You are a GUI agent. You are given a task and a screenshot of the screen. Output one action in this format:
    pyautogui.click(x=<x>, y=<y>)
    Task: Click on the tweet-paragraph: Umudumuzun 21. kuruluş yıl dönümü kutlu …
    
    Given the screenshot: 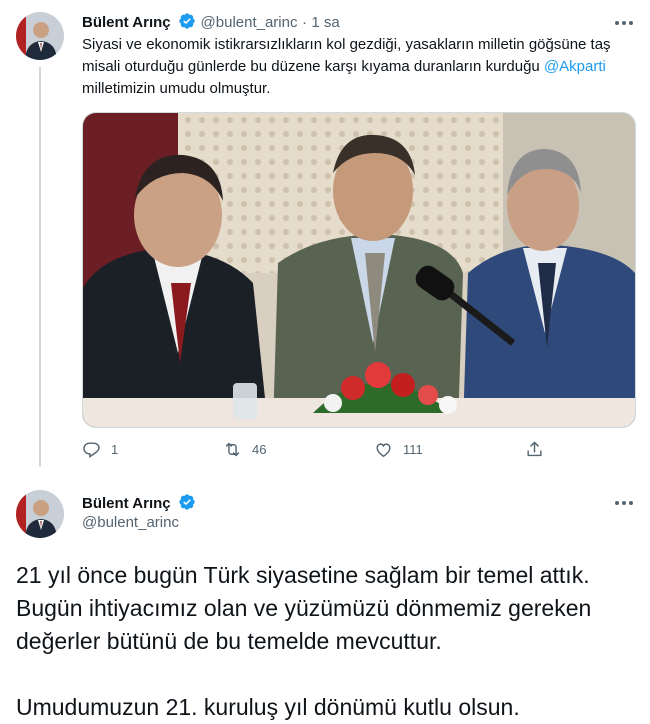 What is the action you would take?
    pyautogui.click(x=268, y=707)
    